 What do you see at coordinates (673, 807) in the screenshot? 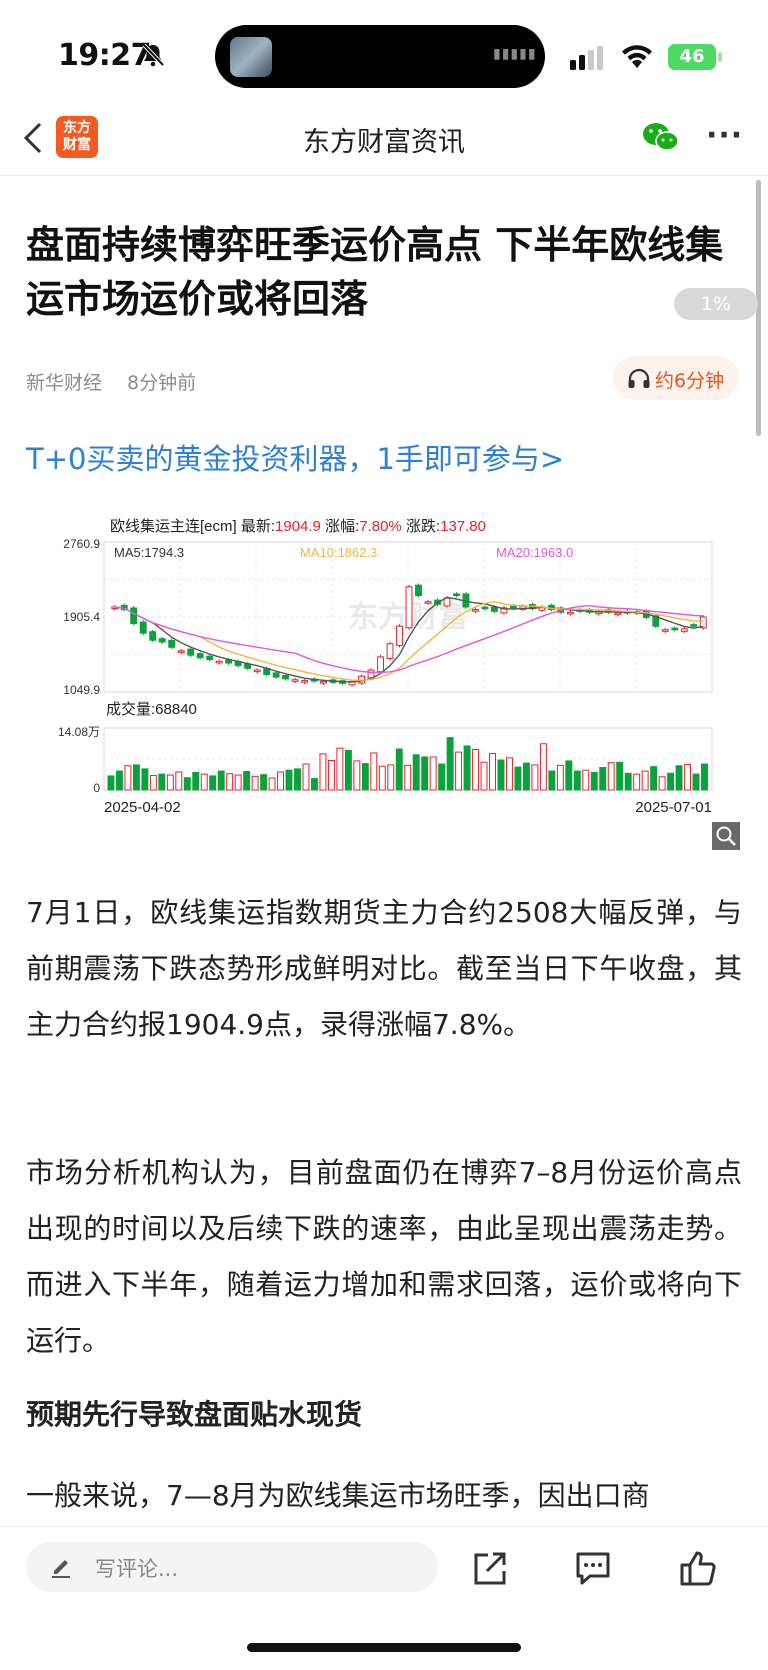
I see `x-axis-label: 2025-07-01` at bounding box center [673, 807].